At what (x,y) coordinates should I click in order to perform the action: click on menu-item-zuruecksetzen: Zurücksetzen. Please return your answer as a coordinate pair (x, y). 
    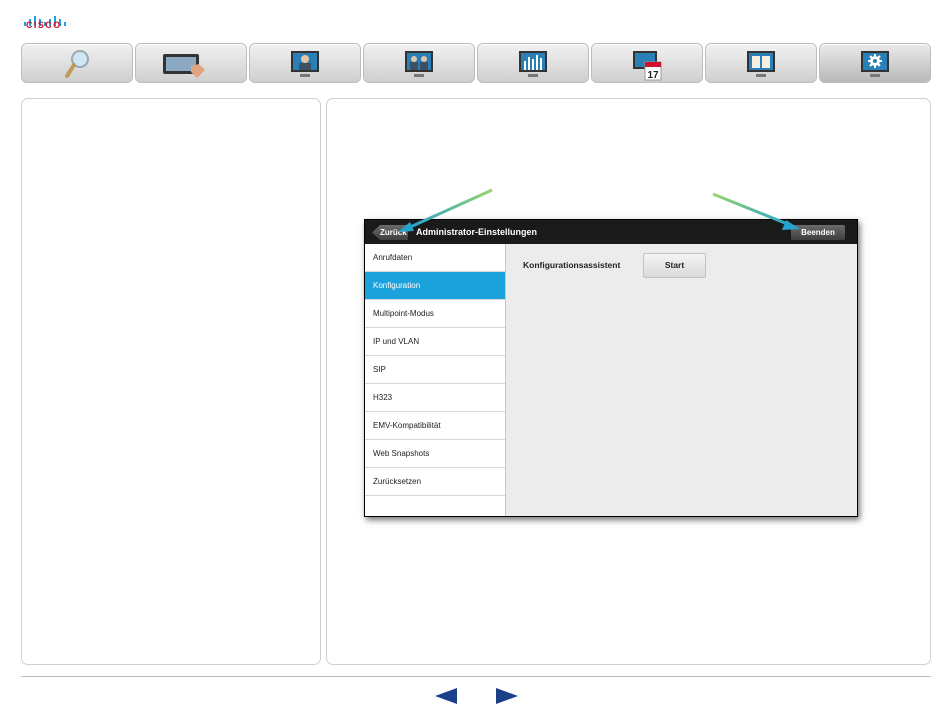
    Looking at the image, I should click on (435, 482).